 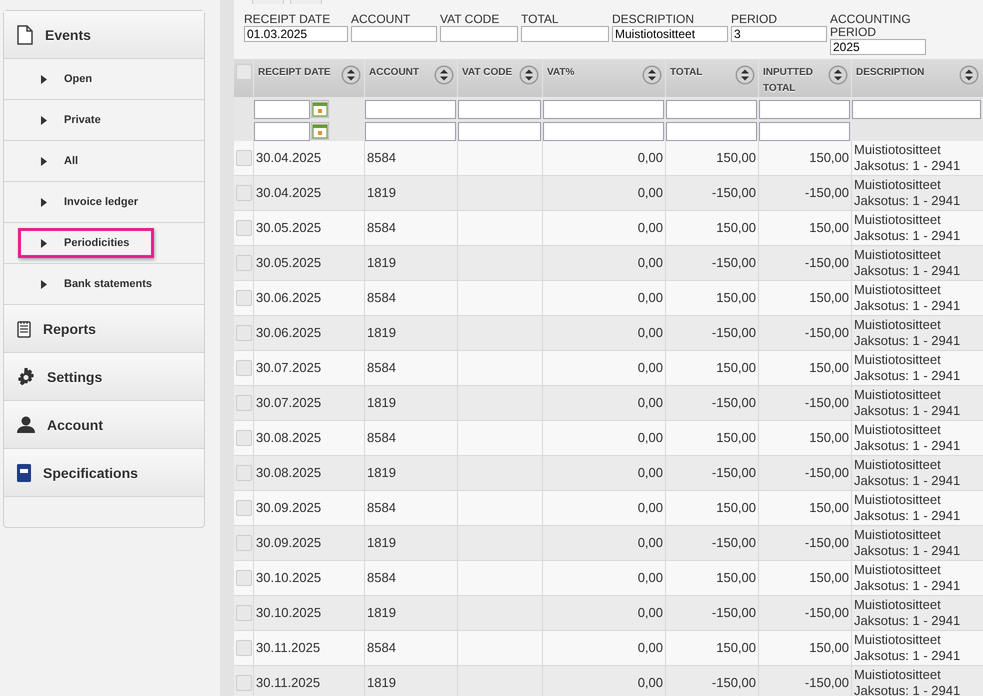 I want to click on menu-section: Reports, so click(x=104, y=329).